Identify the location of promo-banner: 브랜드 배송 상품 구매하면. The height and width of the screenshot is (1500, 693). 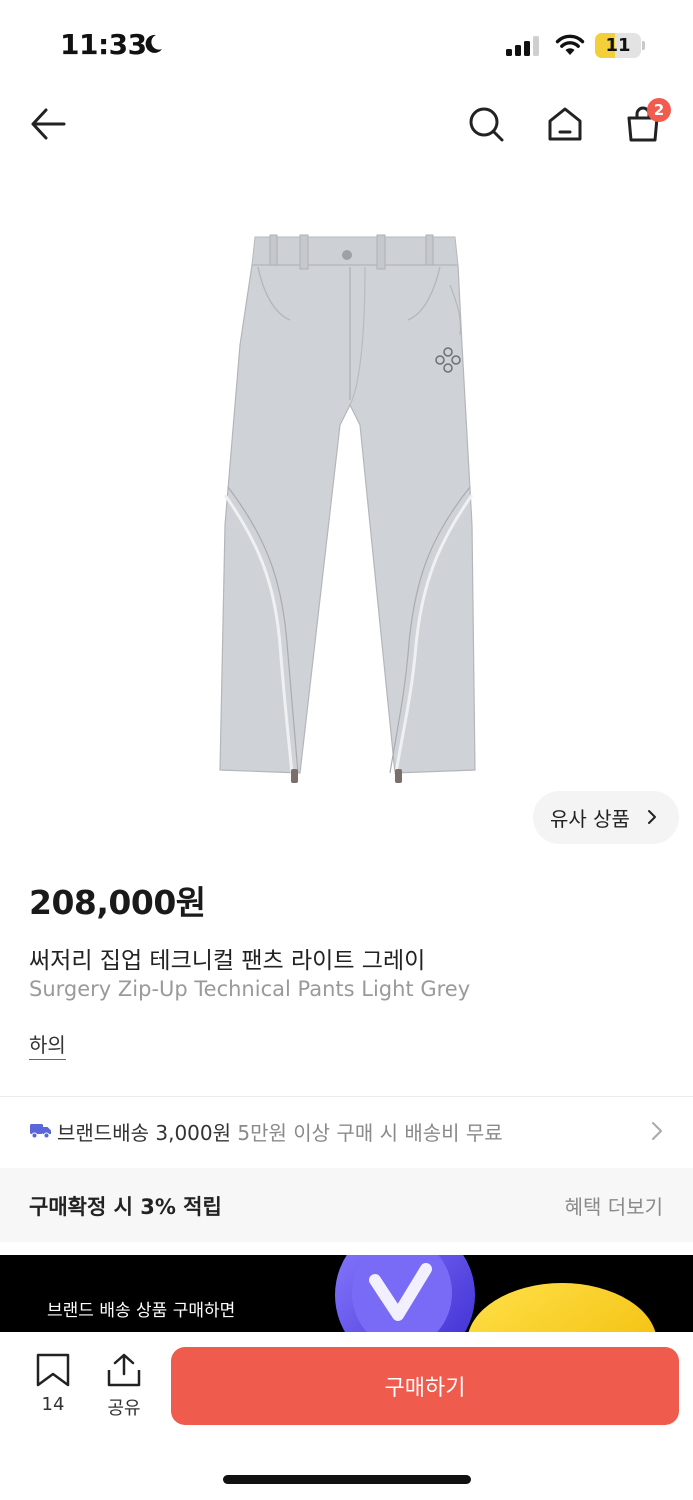
(346, 1295).